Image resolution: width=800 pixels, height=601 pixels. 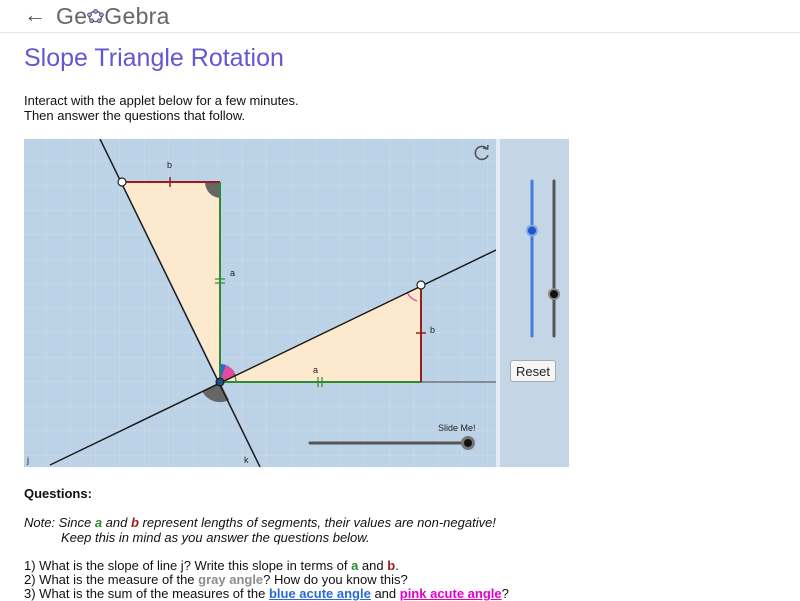 I want to click on intro-line-2: Then answer the questions that follow., so click(x=135, y=115).